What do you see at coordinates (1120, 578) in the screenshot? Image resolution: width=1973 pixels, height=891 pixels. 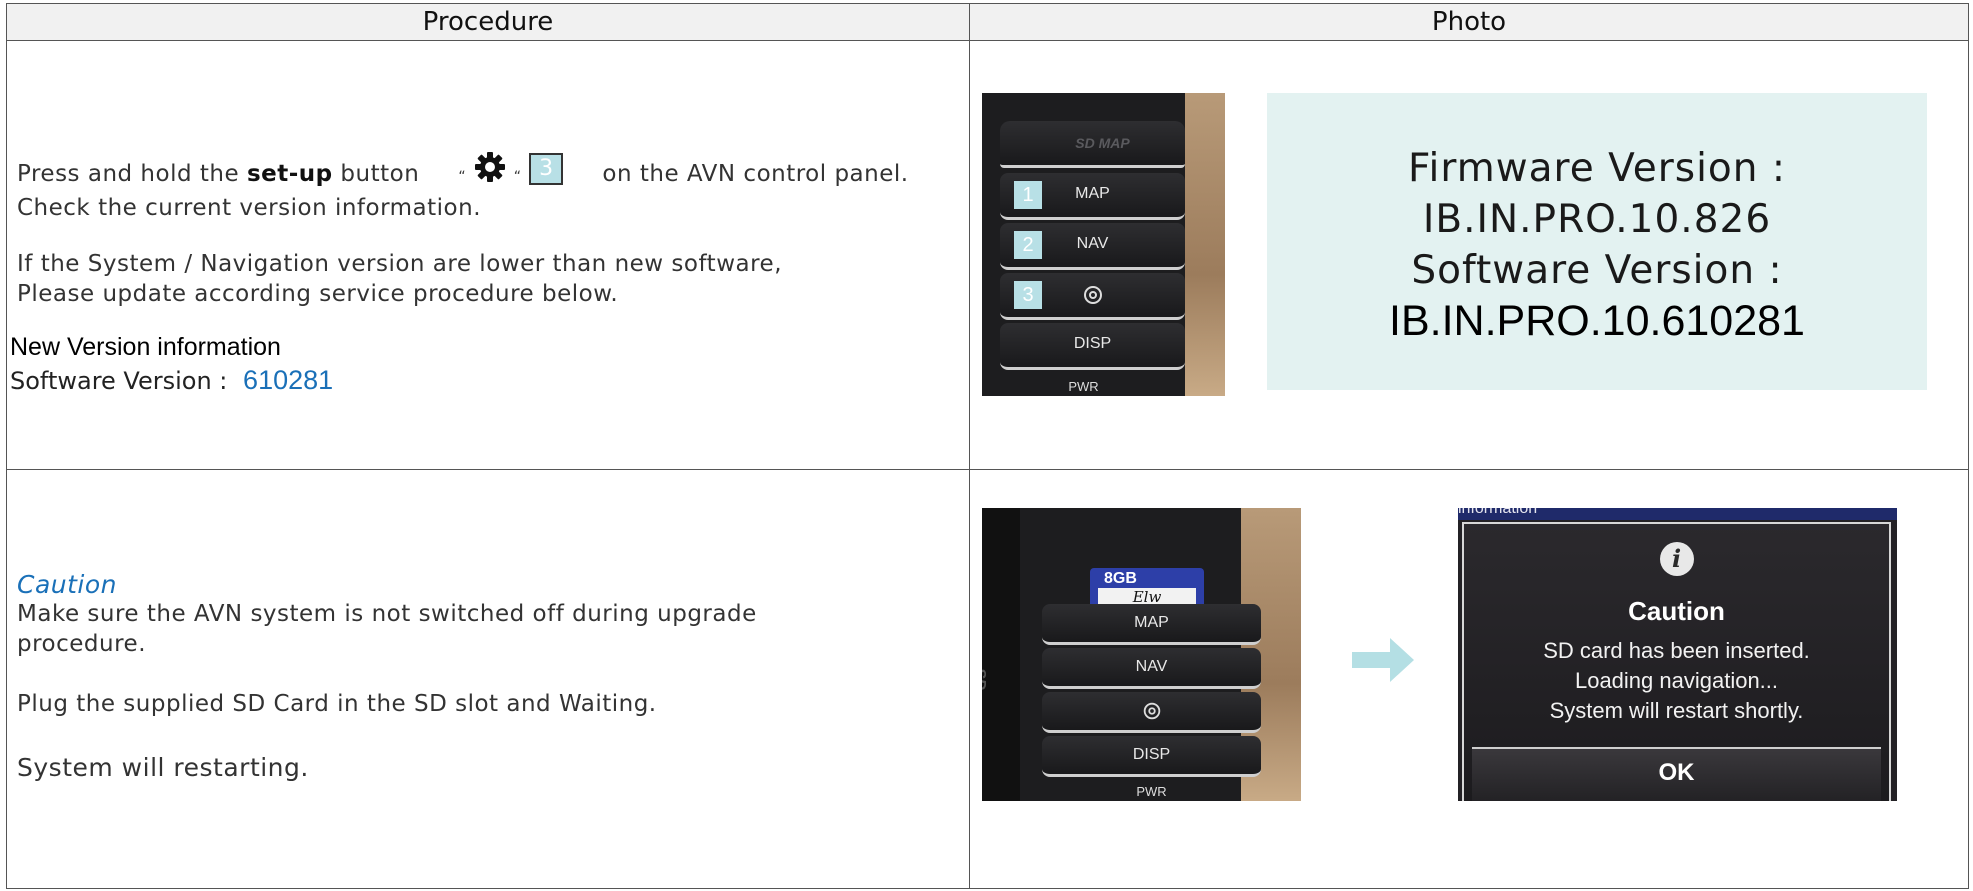 I see `sd-card-size: 8GB` at bounding box center [1120, 578].